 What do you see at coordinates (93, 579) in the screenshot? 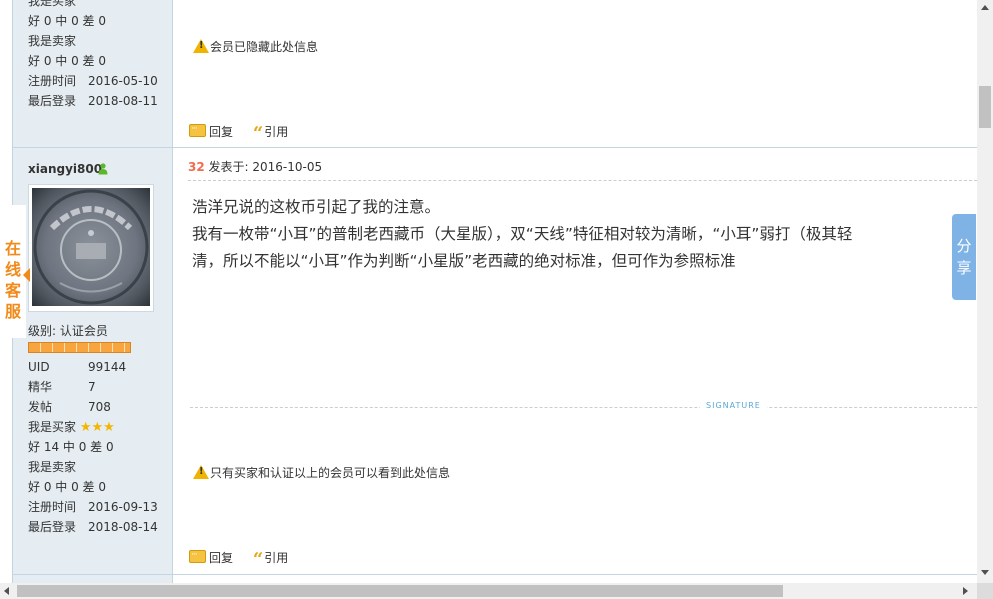
I see `next-post-user-sidebar` at bounding box center [93, 579].